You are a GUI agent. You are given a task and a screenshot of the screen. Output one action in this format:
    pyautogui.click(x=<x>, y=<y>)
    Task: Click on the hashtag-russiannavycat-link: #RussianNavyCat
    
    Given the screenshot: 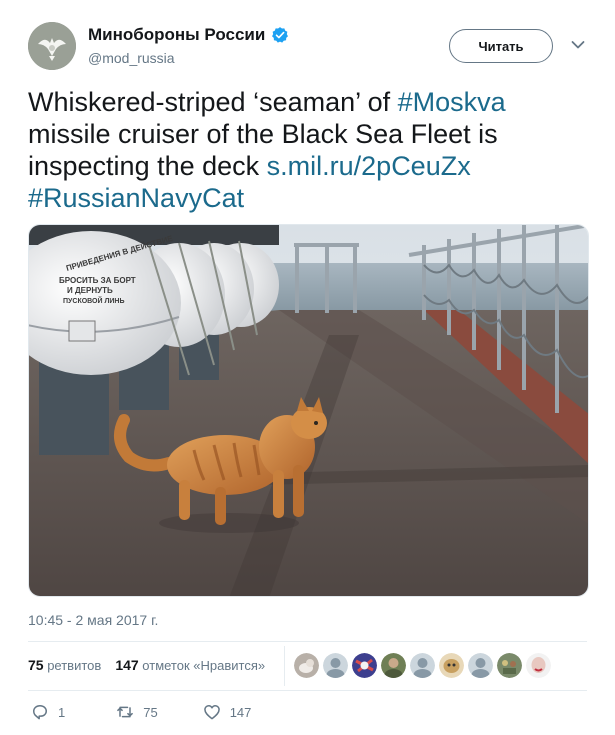 What is the action you would take?
    pyautogui.click(x=136, y=198)
    